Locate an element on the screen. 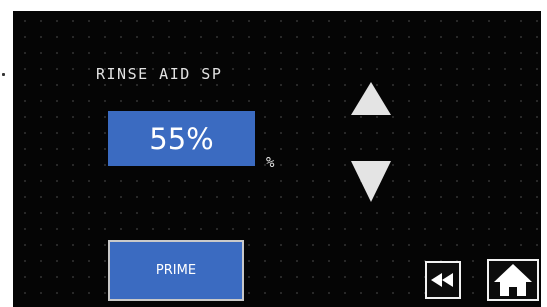  prime-button: PRIME is located at coordinates (176, 270).